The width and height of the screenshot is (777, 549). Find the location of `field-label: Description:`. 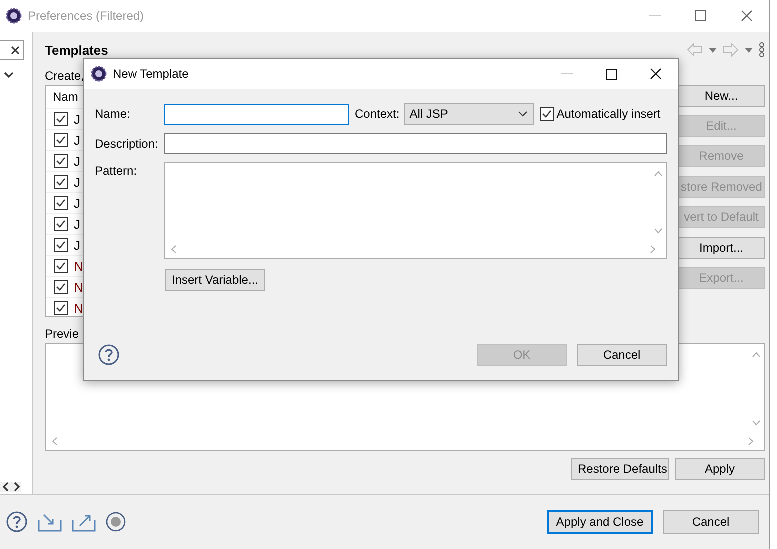

field-label: Description: is located at coordinates (127, 143).